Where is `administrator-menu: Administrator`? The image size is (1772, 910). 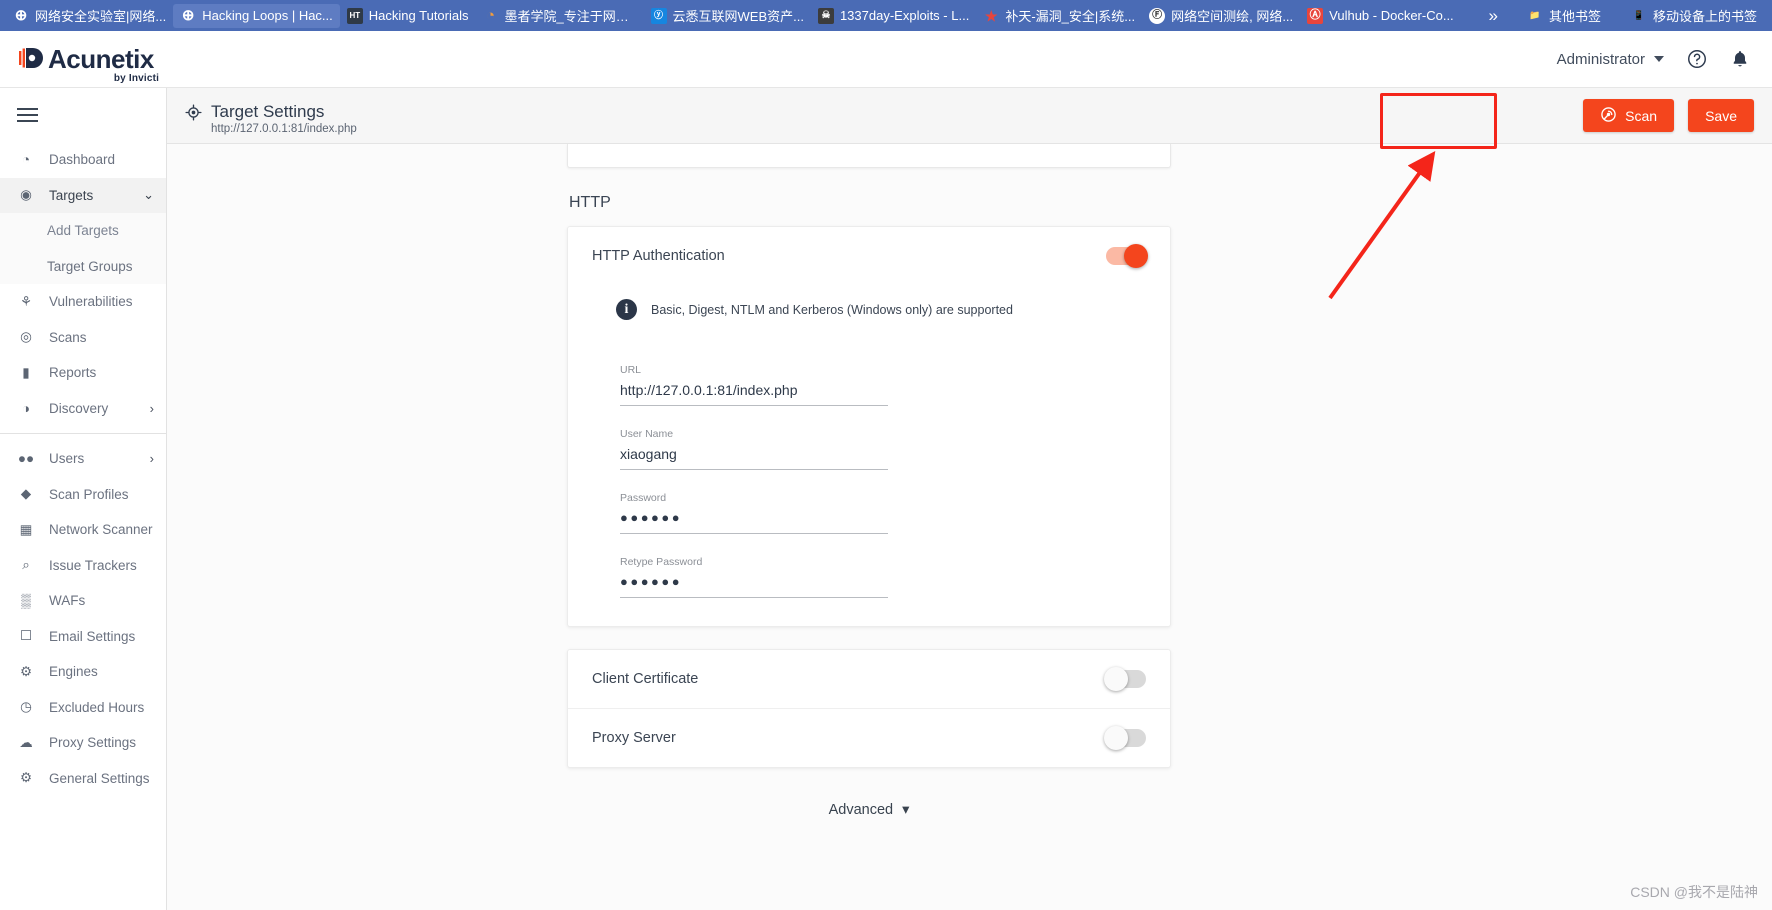 administrator-menu: Administrator is located at coordinates (1610, 59).